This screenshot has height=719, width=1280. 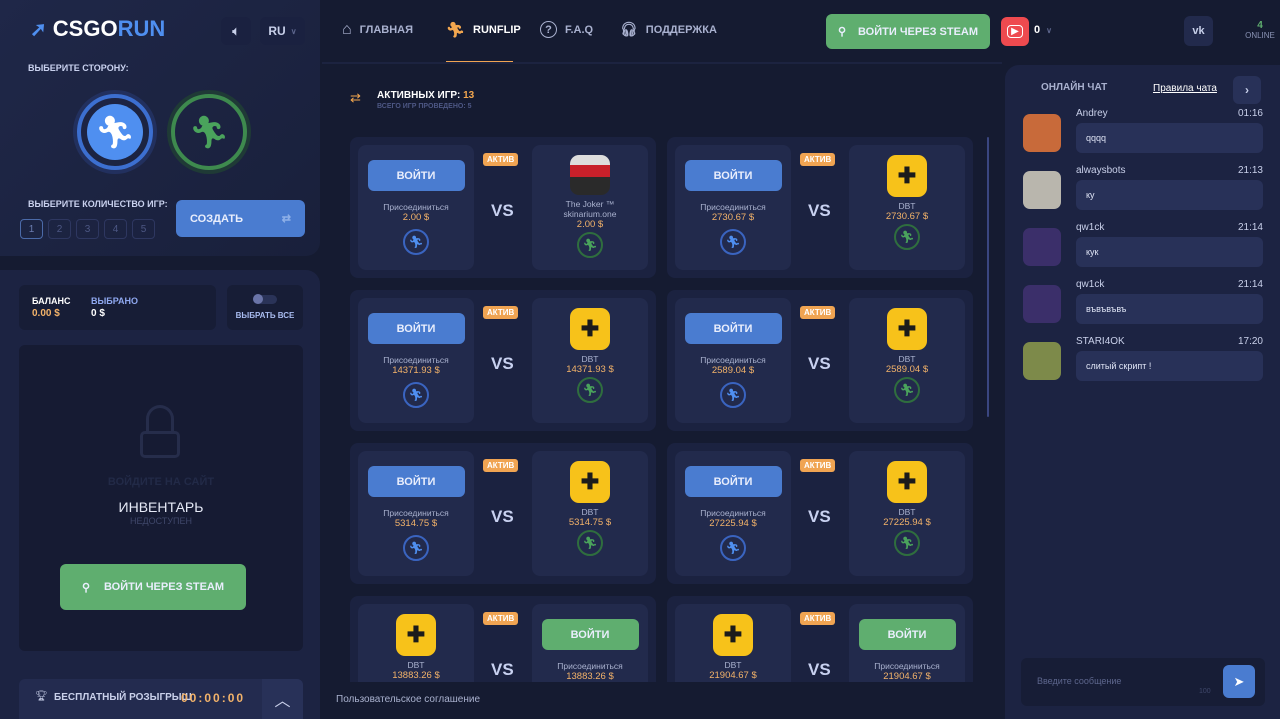 I want to click on count-option-1: 1, so click(x=31, y=229).